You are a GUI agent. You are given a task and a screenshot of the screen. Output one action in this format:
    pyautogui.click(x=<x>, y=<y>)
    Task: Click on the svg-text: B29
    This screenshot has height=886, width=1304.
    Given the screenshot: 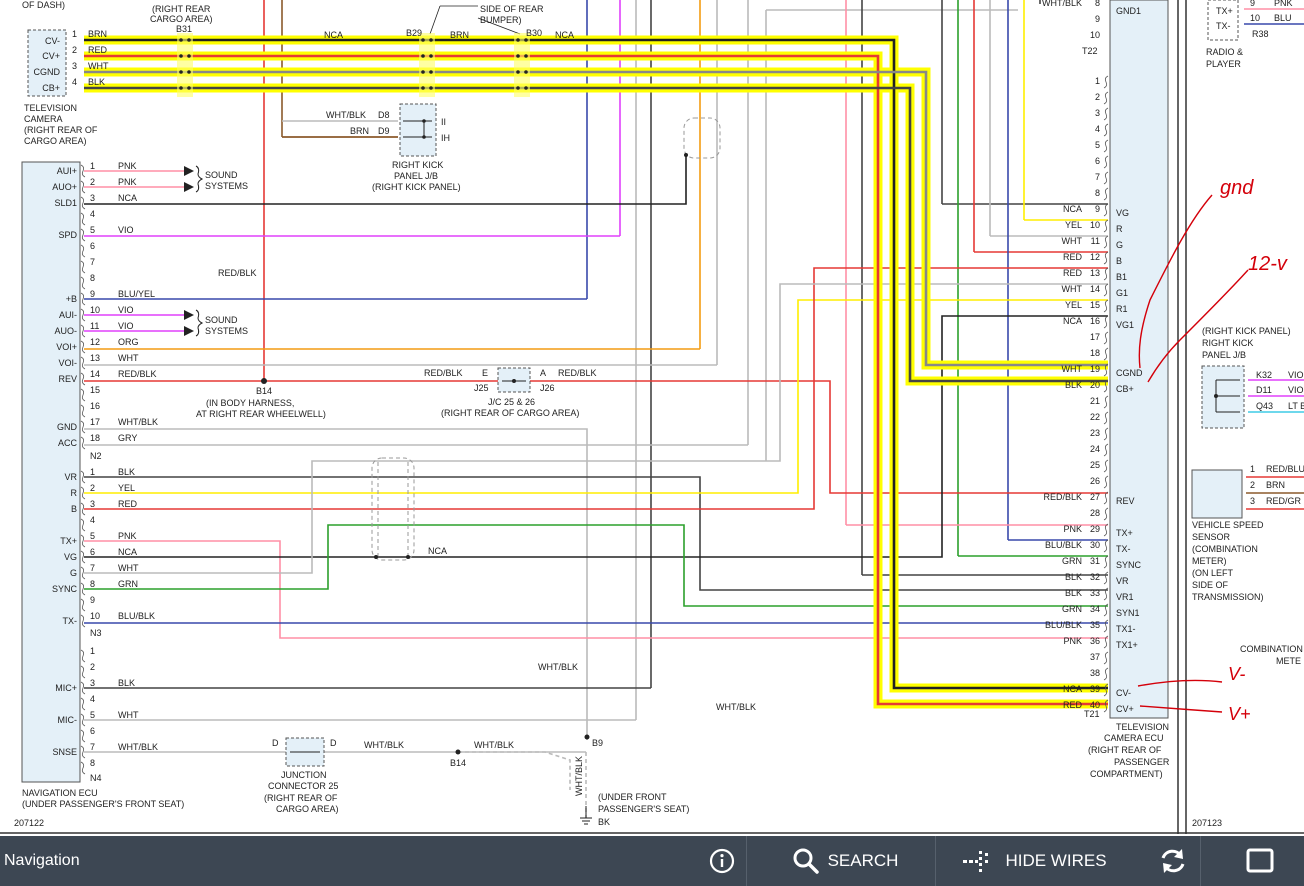 What is the action you would take?
    pyautogui.click(x=414, y=33)
    